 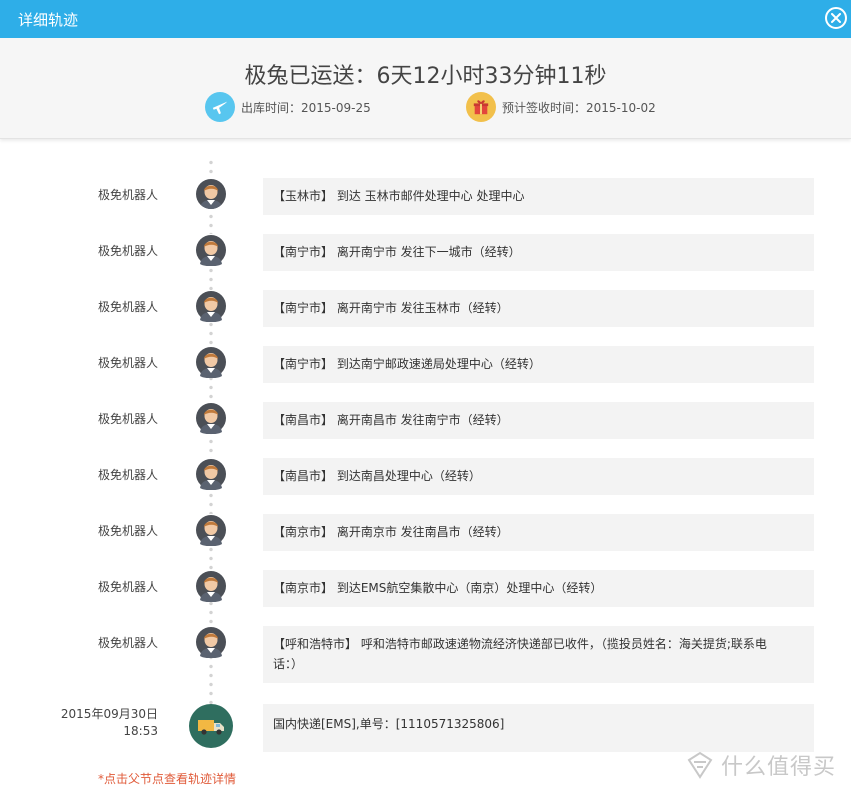 I want to click on origin-datetime: 2015年09月30日 18:53, so click(x=109, y=723).